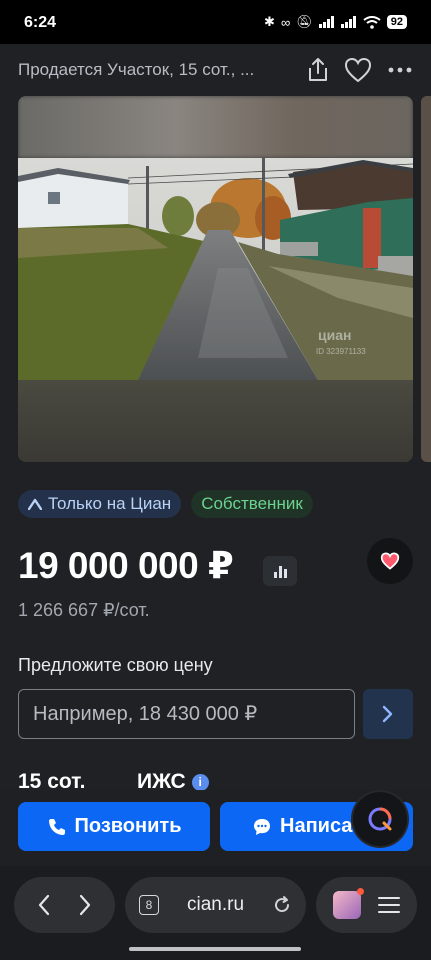  I want to click on back-icon, so click(44, 905).